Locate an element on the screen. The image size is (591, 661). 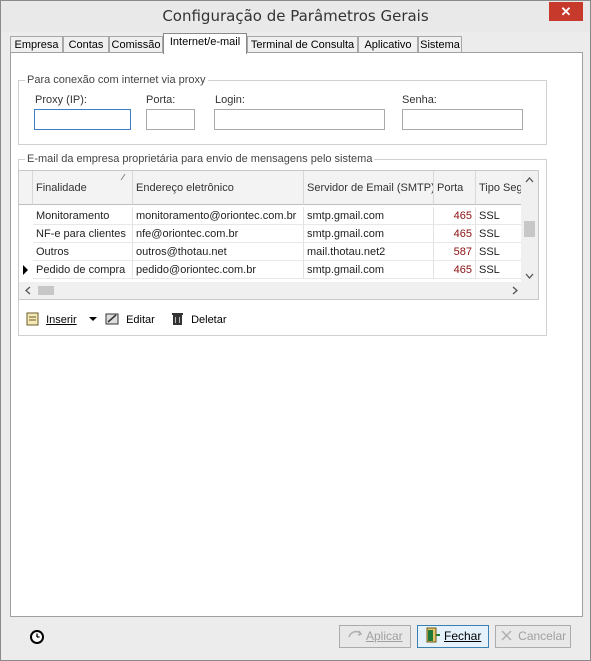
cell-endereco: monitoramento@oriontec.com.br is located at coordinates (218, 216).